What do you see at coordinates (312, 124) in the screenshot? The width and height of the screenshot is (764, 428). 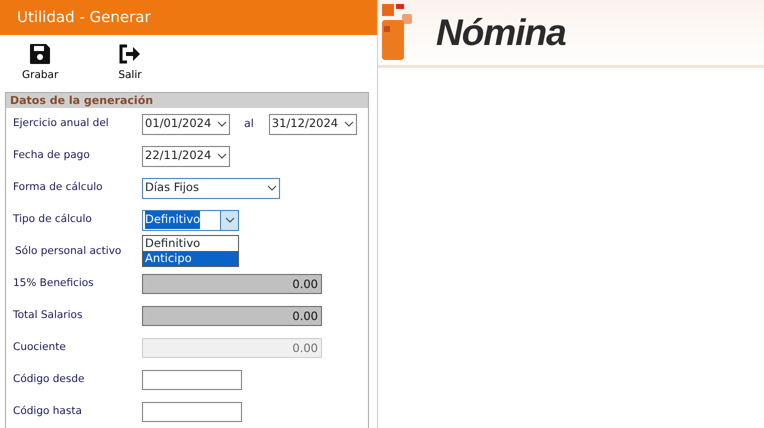 I see `combo-box: 31/12/2024` at bounding box center [312, 124].